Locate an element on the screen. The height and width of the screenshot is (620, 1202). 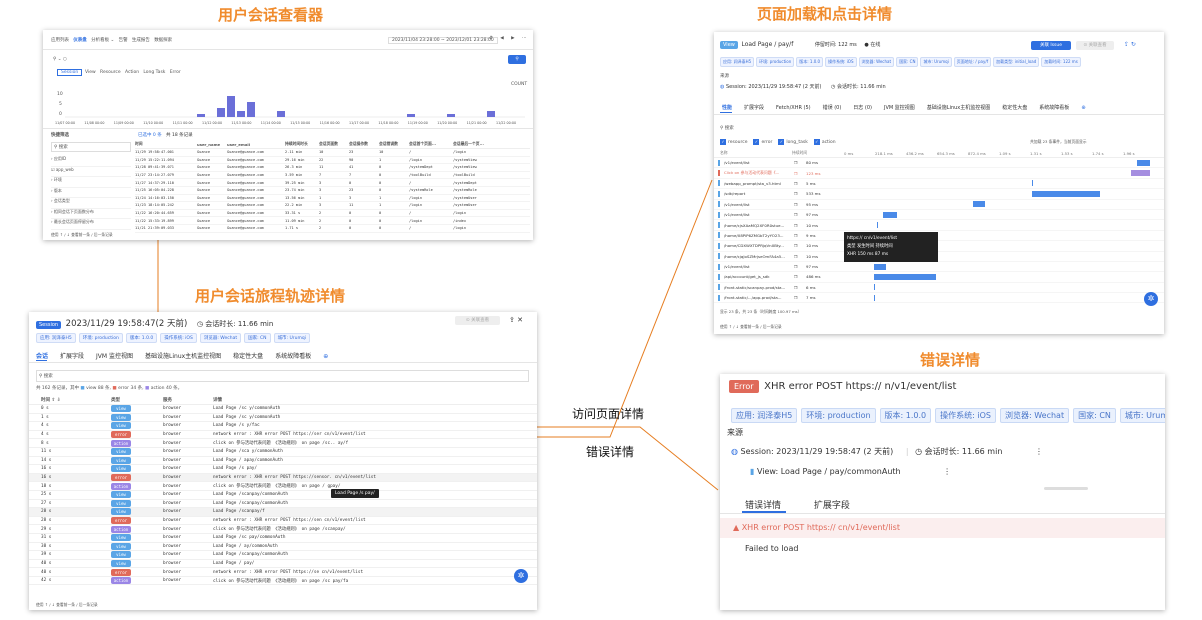
waterfall-row: /home/CDXWXTDPRjqVnXBty... ❐ 10 ms is located at coordinates (939, 246).